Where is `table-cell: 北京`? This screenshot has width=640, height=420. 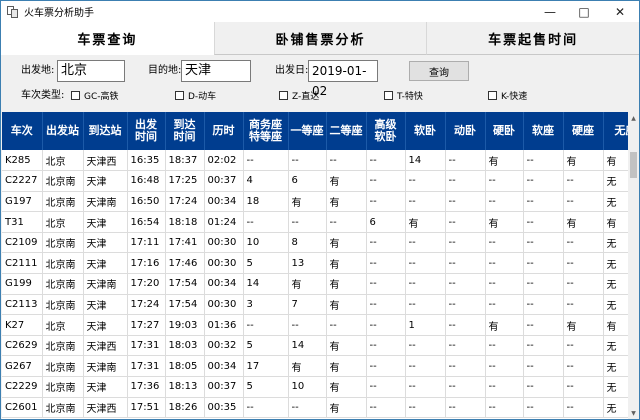 table-cell: 北京 is located at coordinates (63, 325).